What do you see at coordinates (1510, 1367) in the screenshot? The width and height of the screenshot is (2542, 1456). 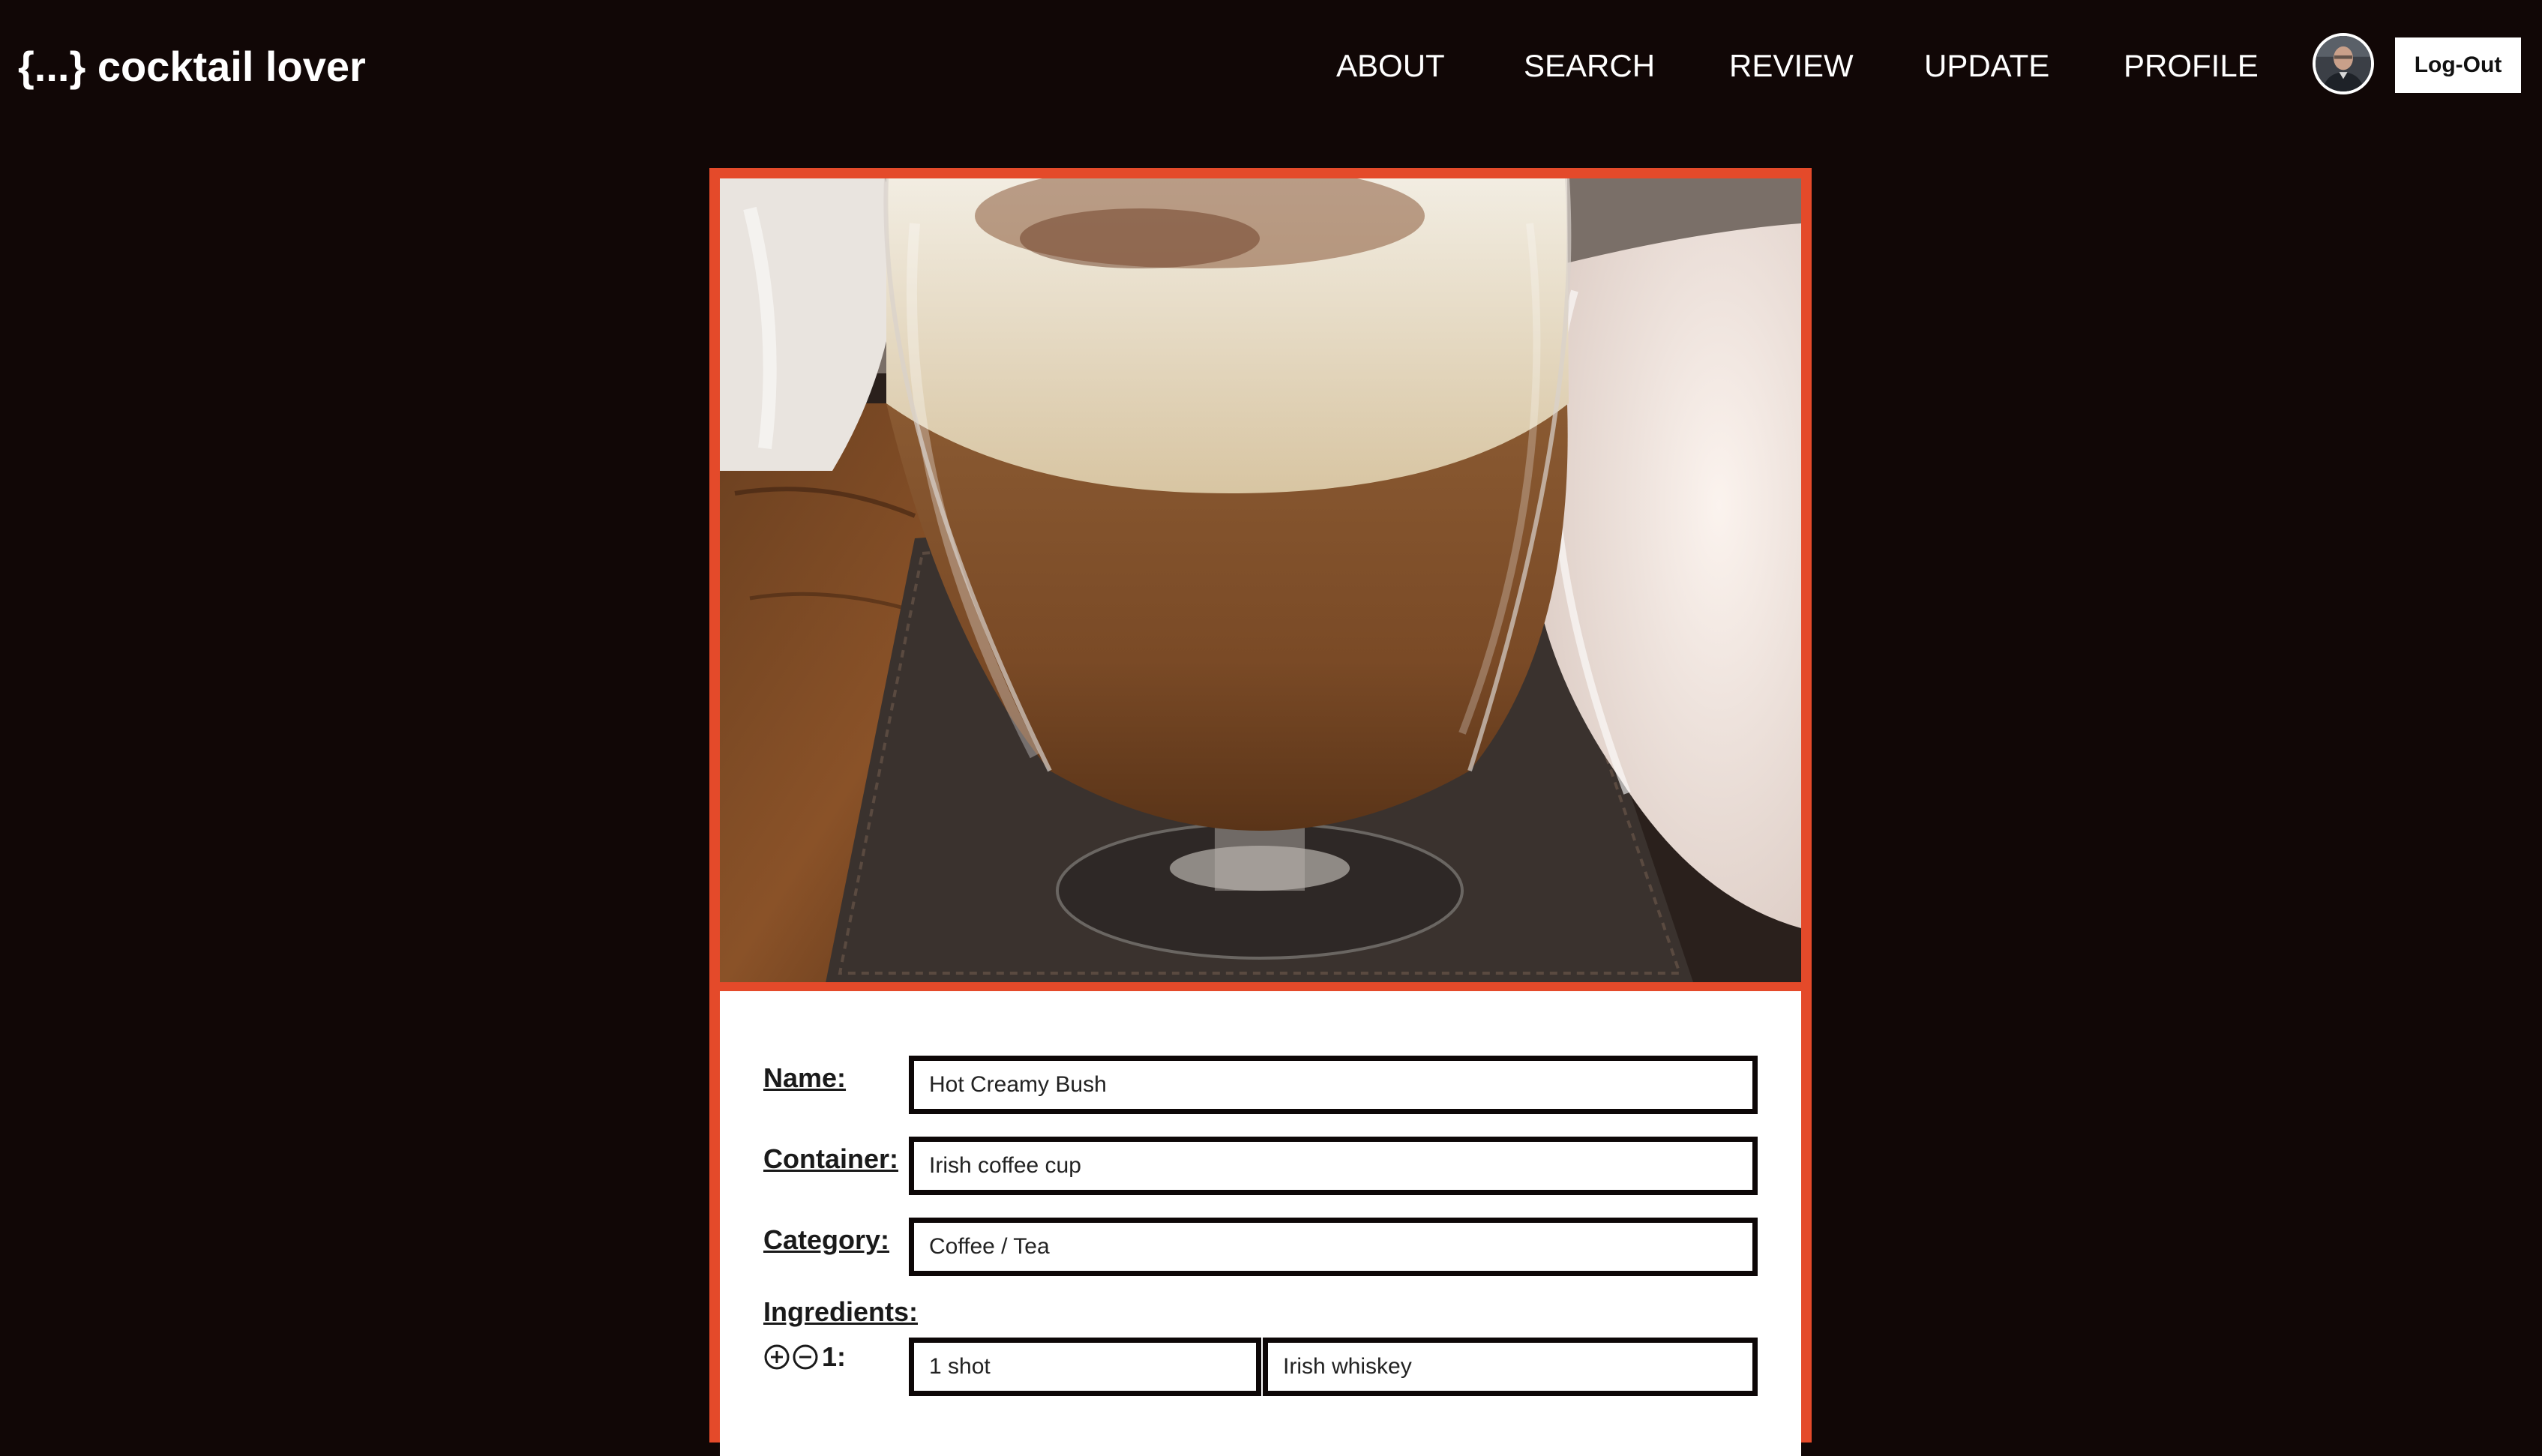 I see `ingredient-name-input` at bounding box center [1510, 1367].